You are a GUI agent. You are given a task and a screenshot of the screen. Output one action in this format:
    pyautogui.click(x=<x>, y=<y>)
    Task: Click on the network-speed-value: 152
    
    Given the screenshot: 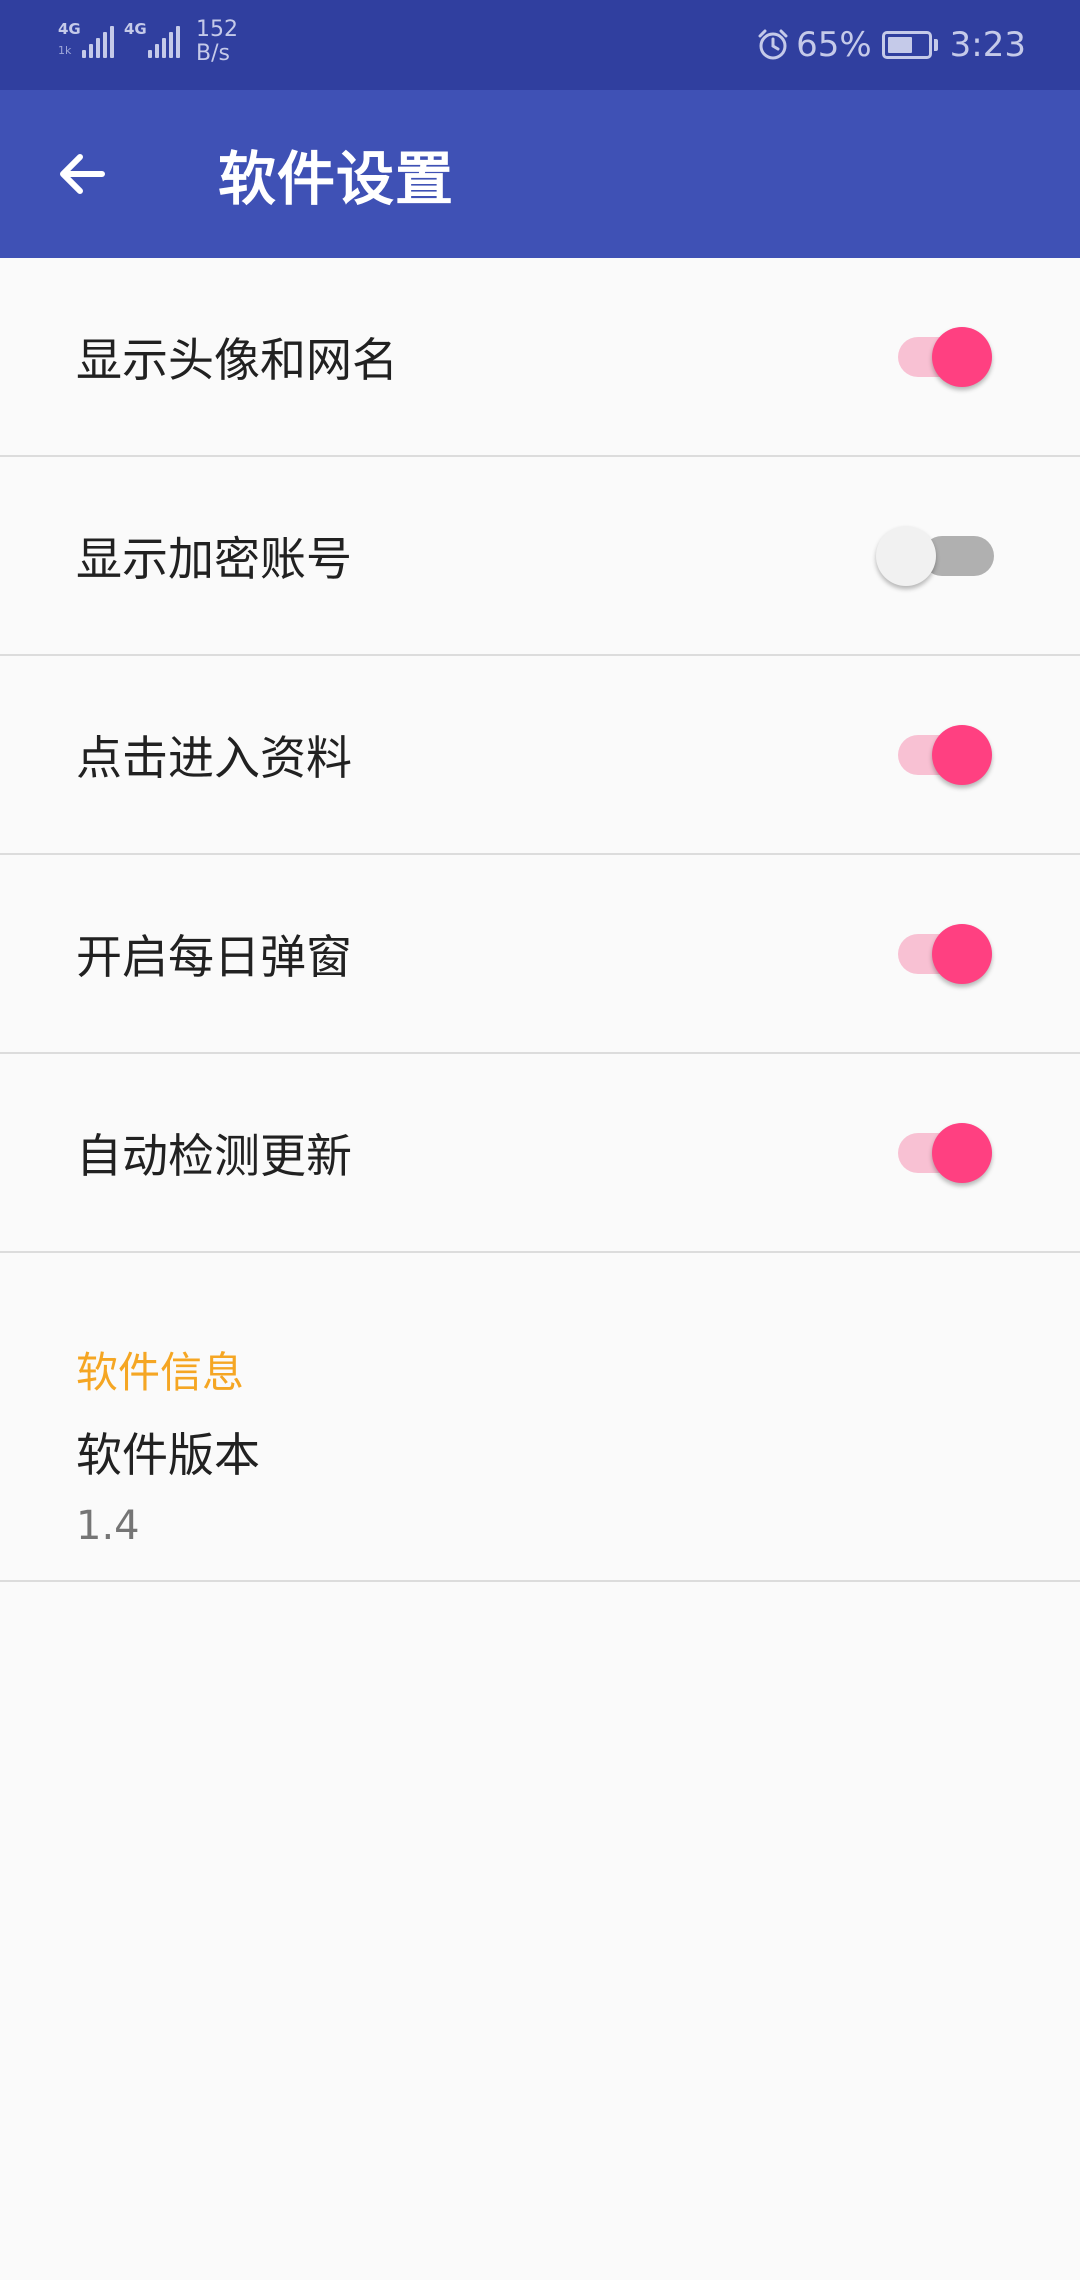 What is the action you would take?
    pyautogui.click(x=217, y=29)
    